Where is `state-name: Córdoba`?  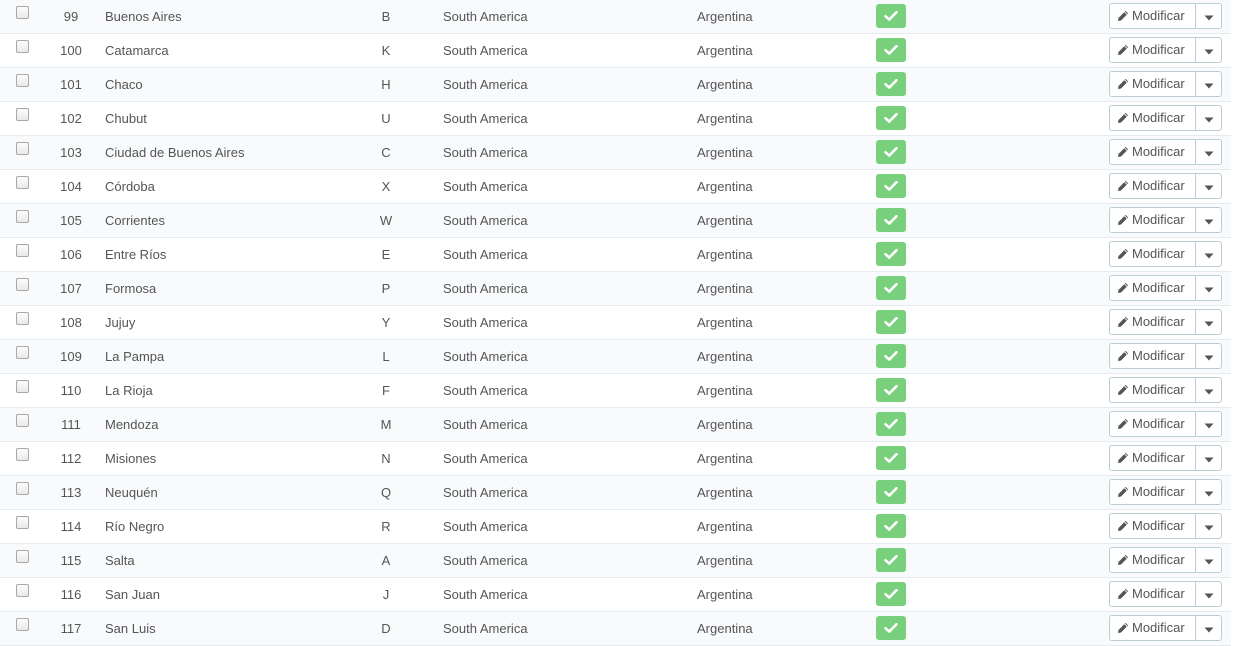
state-name: Córdoba is located at coordinates (130, 186).